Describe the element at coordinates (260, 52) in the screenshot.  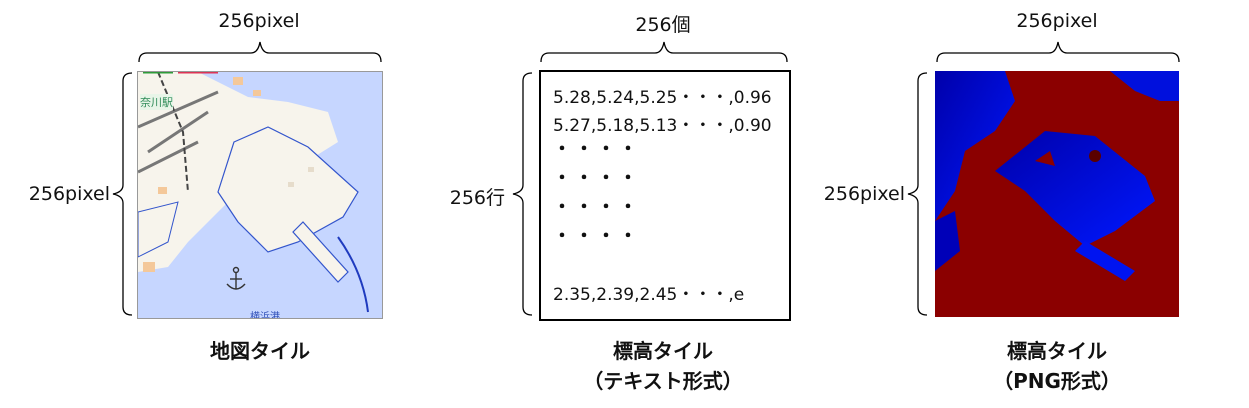
I see `map-tile-top-bracket` at that location.